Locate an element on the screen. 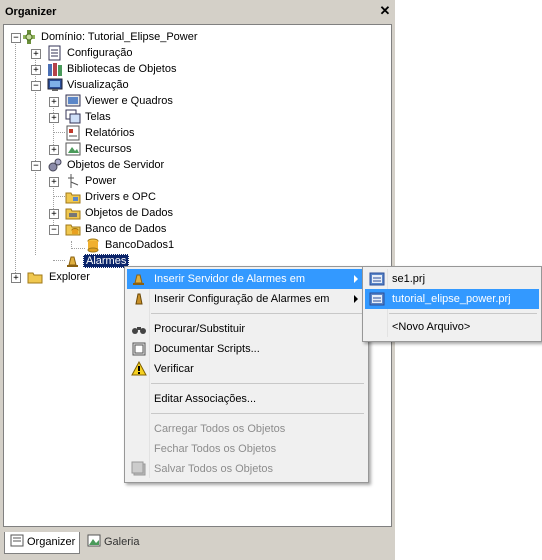 The image size is (542, 560). panel-titlebar: Organizer ✕ is located at coordinates (197, 12).